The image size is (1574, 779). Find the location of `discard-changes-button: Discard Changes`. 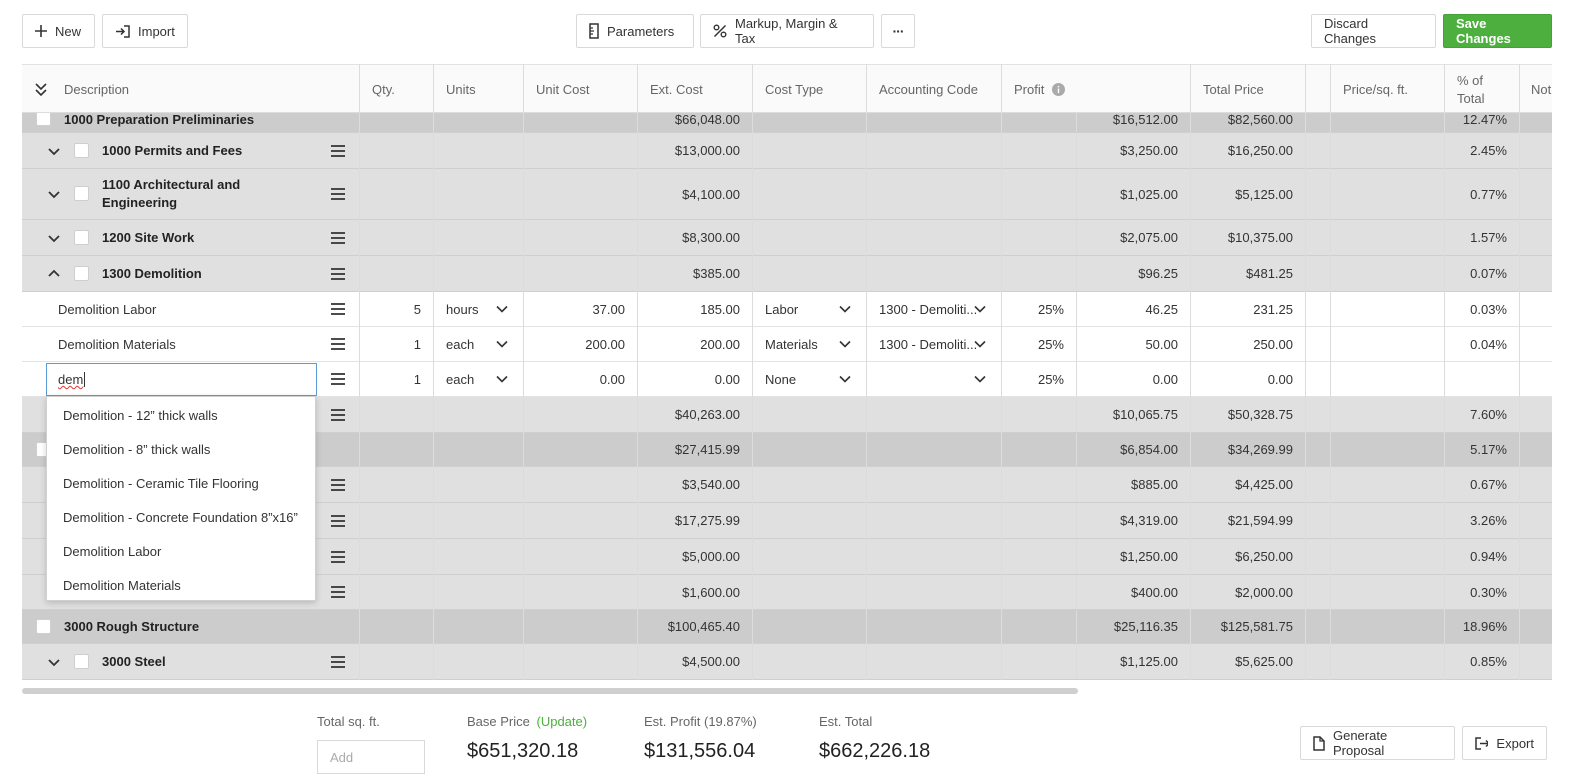

discard-changes-button: Discard Changes is located at coordinates (1373, 31).